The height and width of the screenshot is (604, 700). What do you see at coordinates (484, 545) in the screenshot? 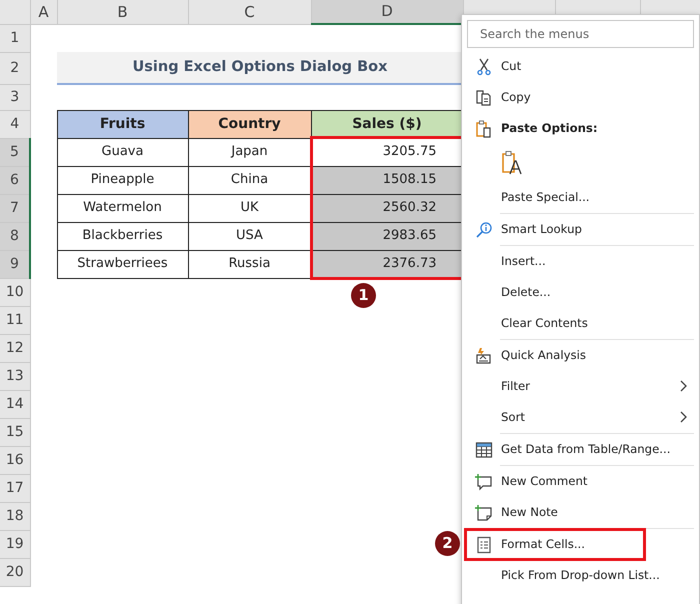
I see `format-cells-icon` at bounding box center [484, 545].